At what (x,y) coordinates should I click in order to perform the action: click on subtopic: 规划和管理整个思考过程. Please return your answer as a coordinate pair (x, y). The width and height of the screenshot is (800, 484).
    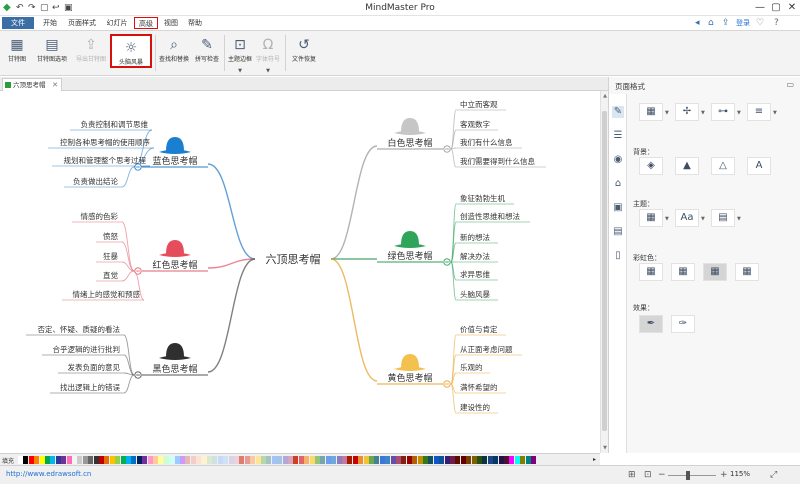
    Looking at the image, I should click on (105, 160).